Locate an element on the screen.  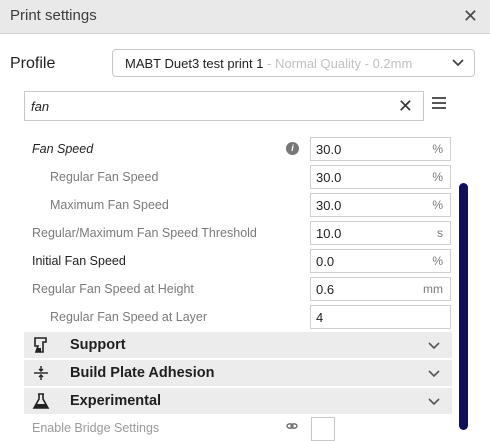
profile-quality: - Normal Quality - 0.2mm is located at coordinates (338, 63).